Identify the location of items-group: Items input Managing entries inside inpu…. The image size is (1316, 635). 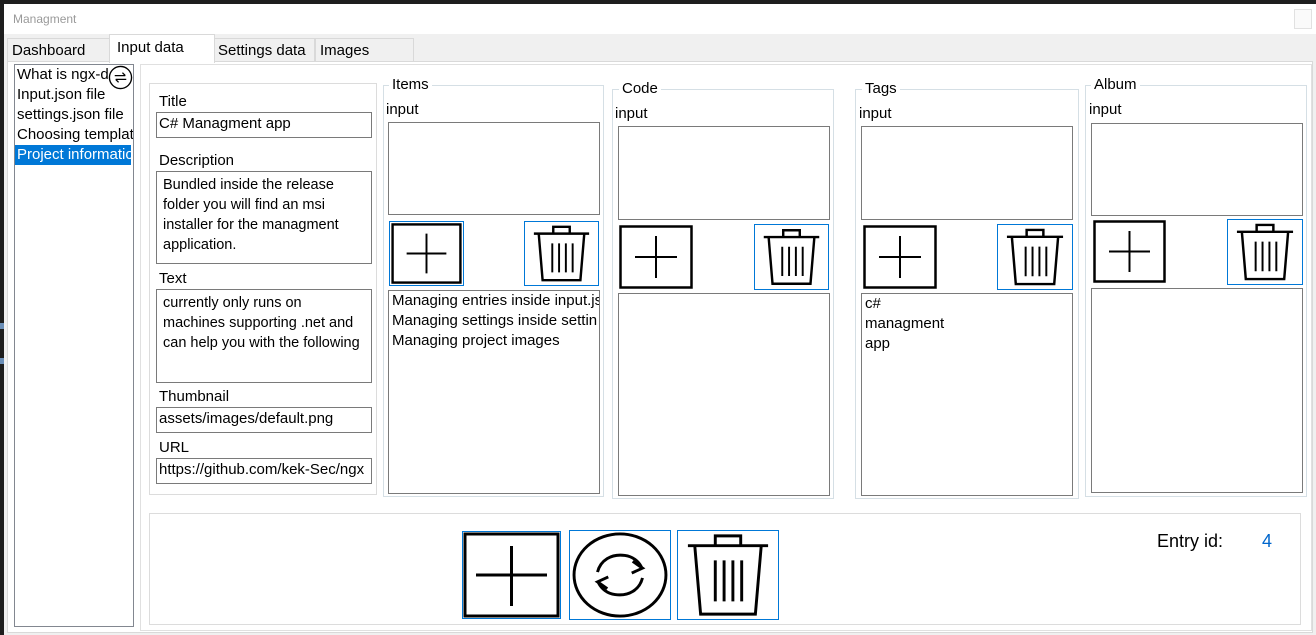
(493, 286).